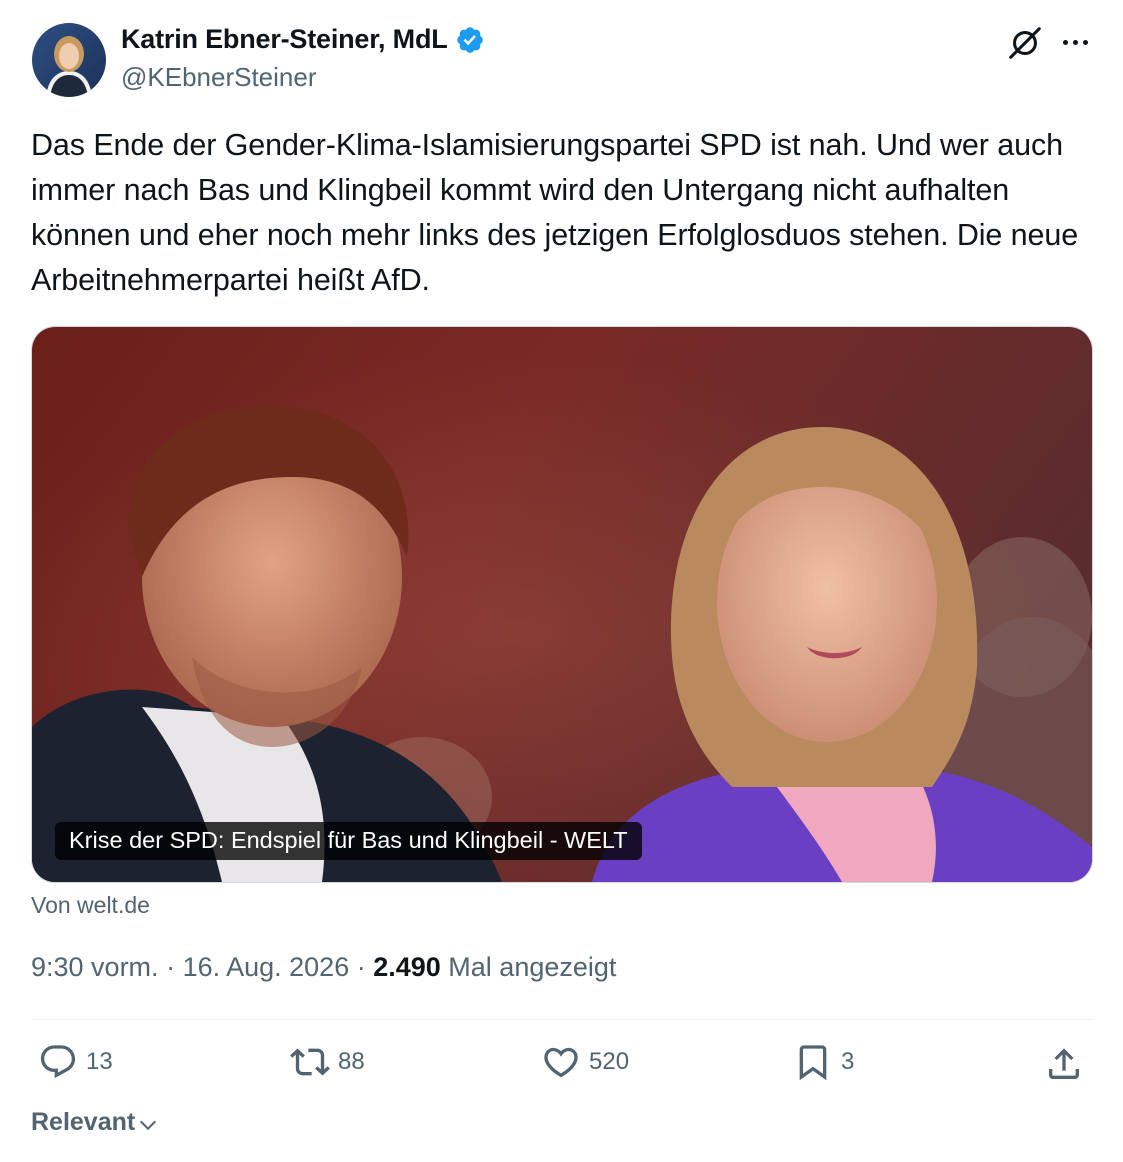  What do you see at coordinates (266, 967) in the screenshot?
I see `tweet-date: 16. Aug. 2026` at bounding box center [266, 967].